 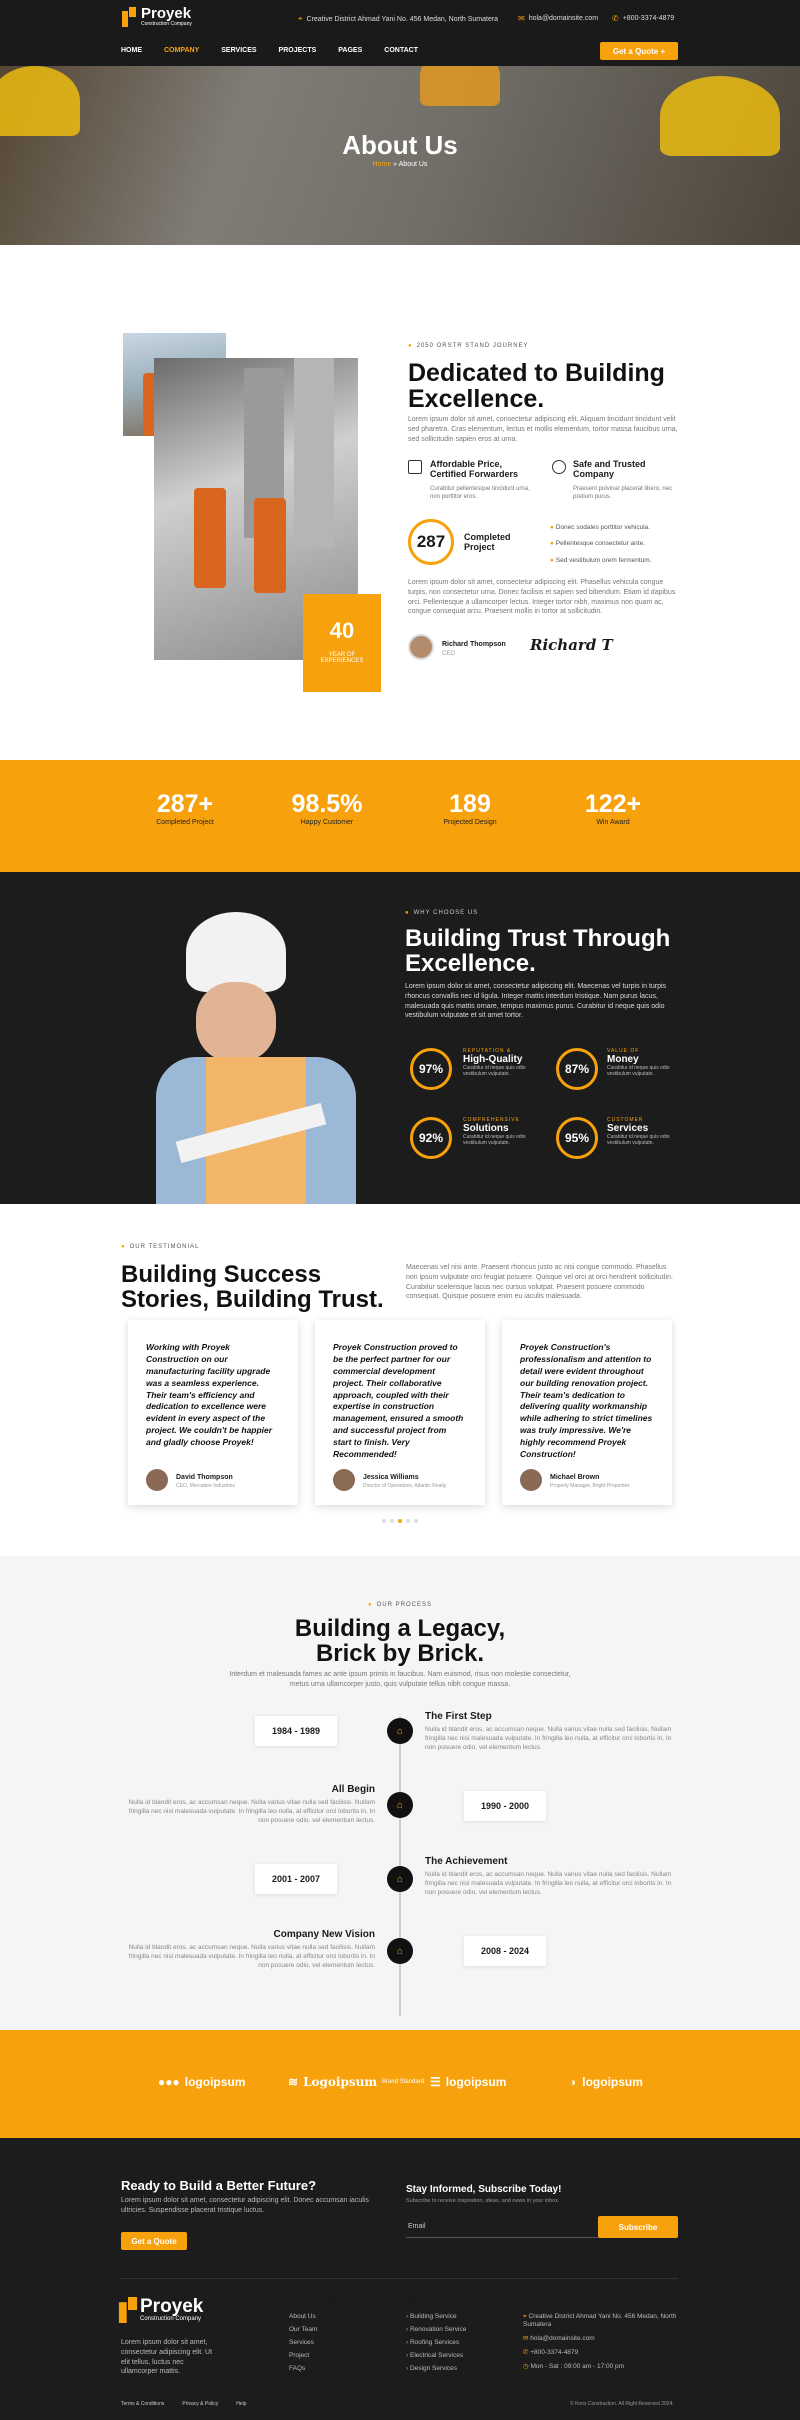 I want to click on footer-link: About Us, so click(x=313, y=2316).